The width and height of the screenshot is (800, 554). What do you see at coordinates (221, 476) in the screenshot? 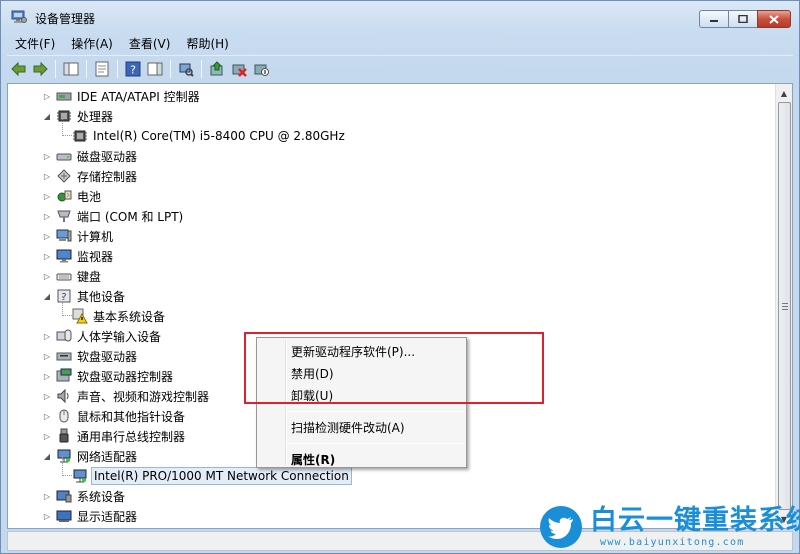
I see `tree-item-label: Intel(R) PRO/1000 MT Network Connection` at bounding box center [221, 476].